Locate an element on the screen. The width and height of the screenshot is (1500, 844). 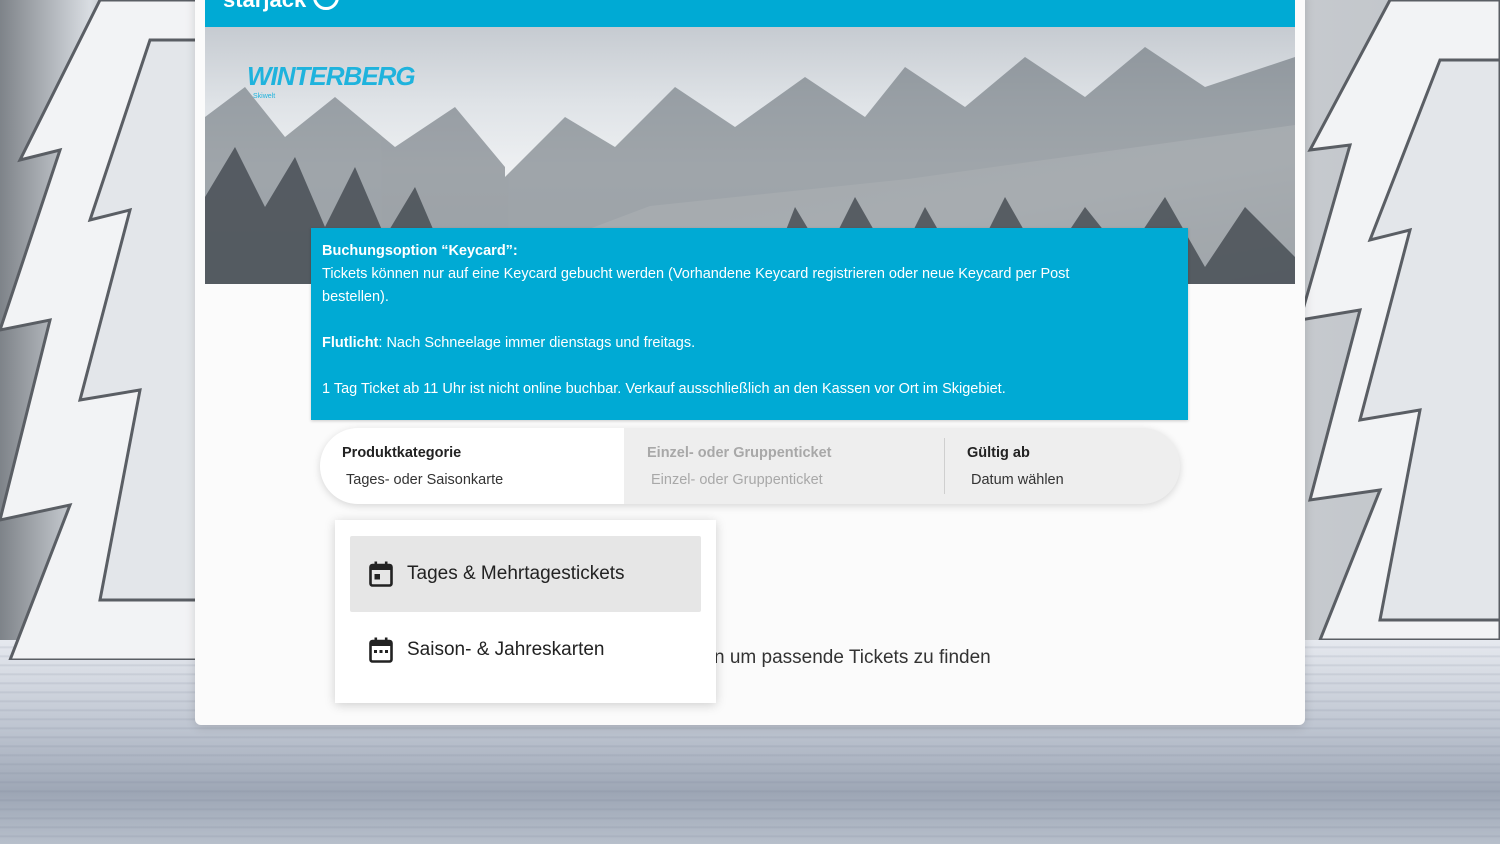
option-season-passes: Saison- & Jahreskarten is located at coordinates (525, 650).